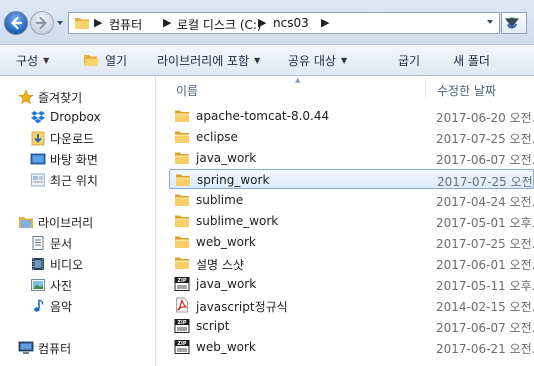 This screenshot has width=534, height=366. I want to click on computer-icon, so click(25, 348).